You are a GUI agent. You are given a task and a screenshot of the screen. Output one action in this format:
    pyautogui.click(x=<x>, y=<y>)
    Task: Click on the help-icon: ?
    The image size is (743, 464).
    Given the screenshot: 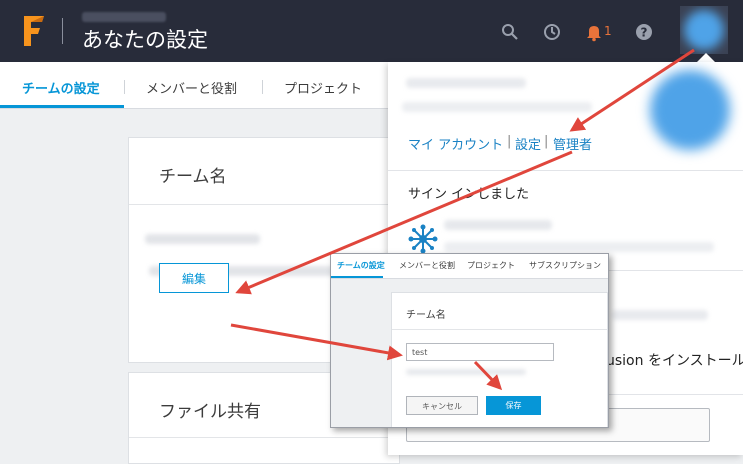 What is the action you would take?
    pyautogui.click(x=644, y=32)
    